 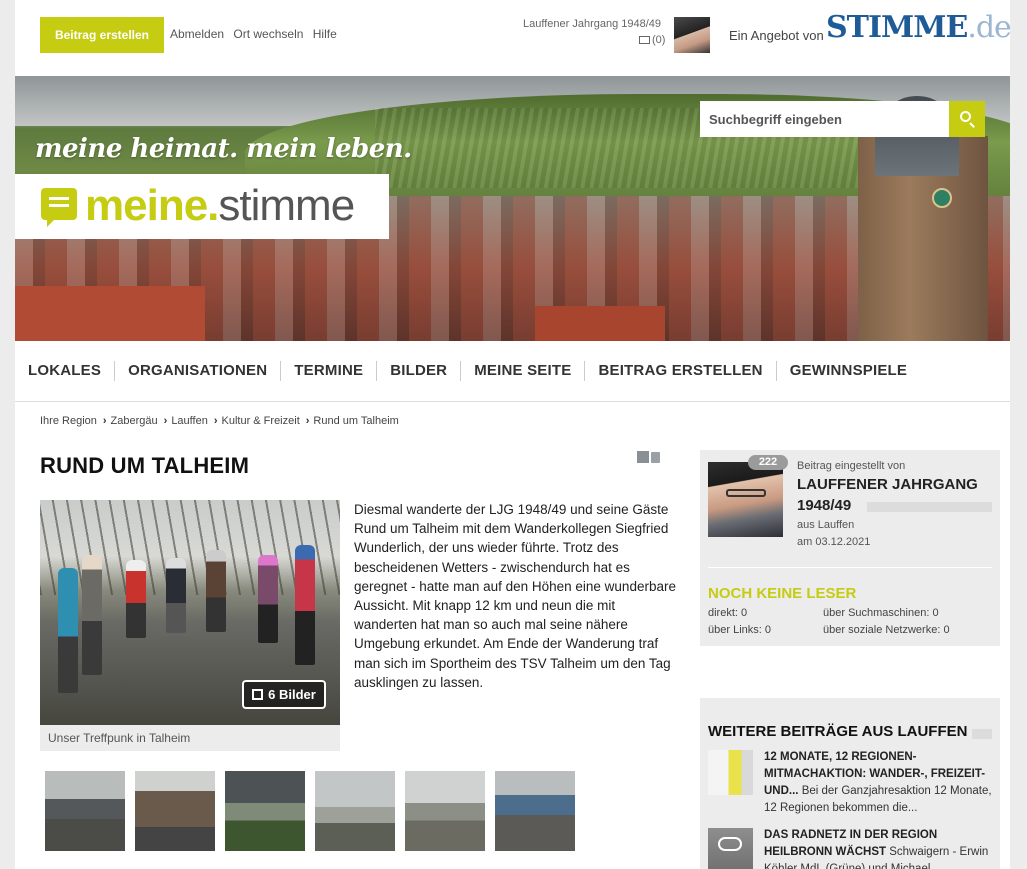 What do you see at coordinates (292, 694) in the screenshot?
I see `gallery-count: 6 Bilder` at bounding box center [292, 694].